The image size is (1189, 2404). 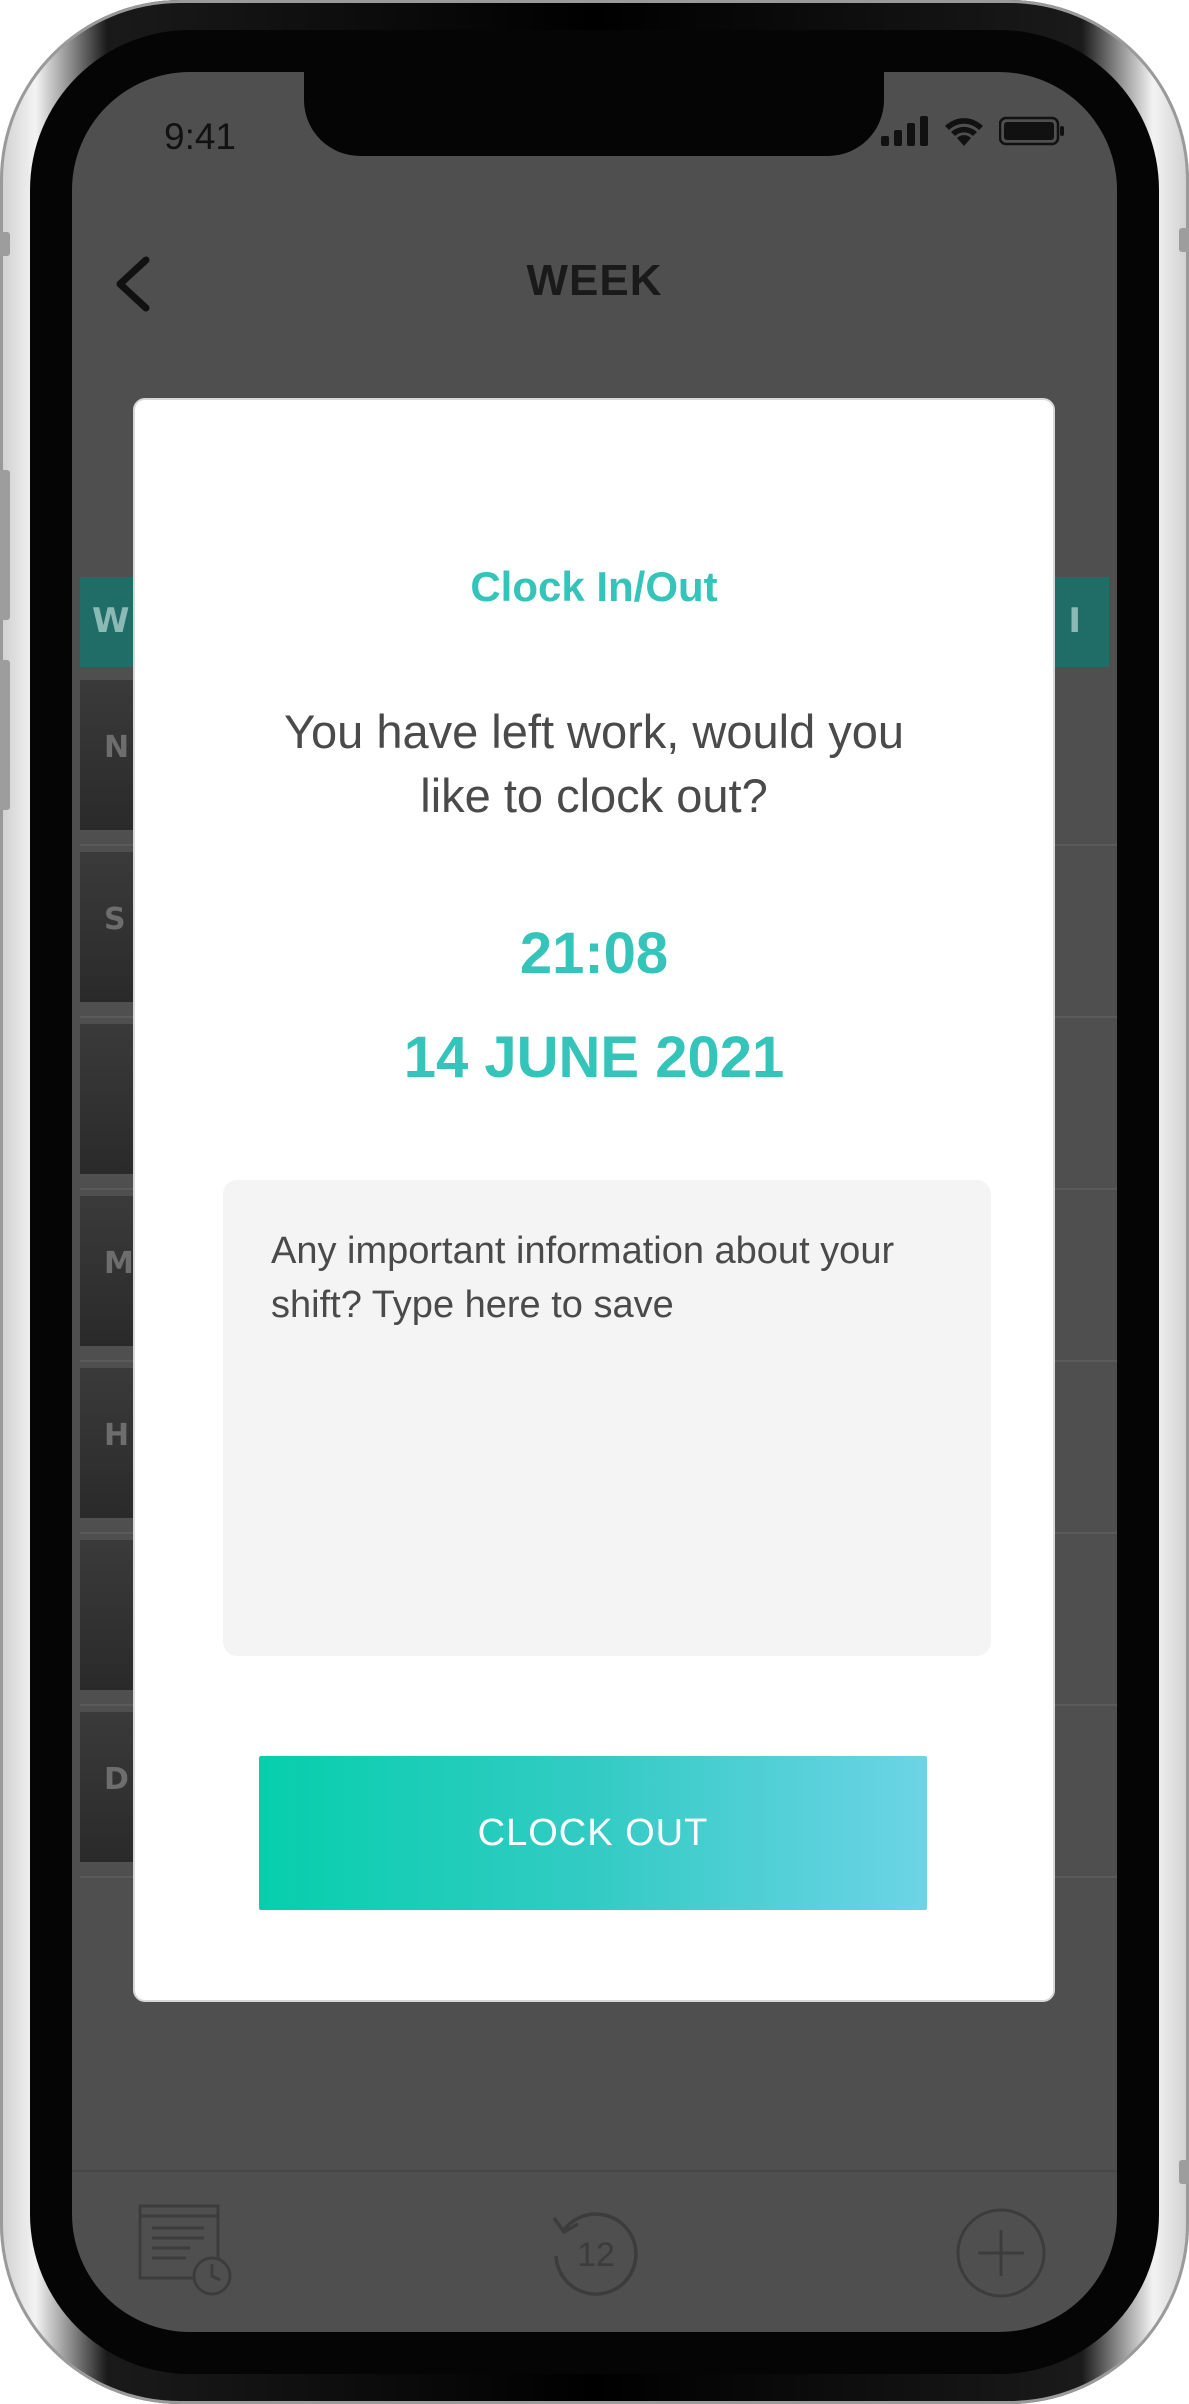 What do you see at coordinates (594, 1057) in the screenshot?
I see `clock-date: 14 JUNE 2021` at bounding box center [594, 1057].